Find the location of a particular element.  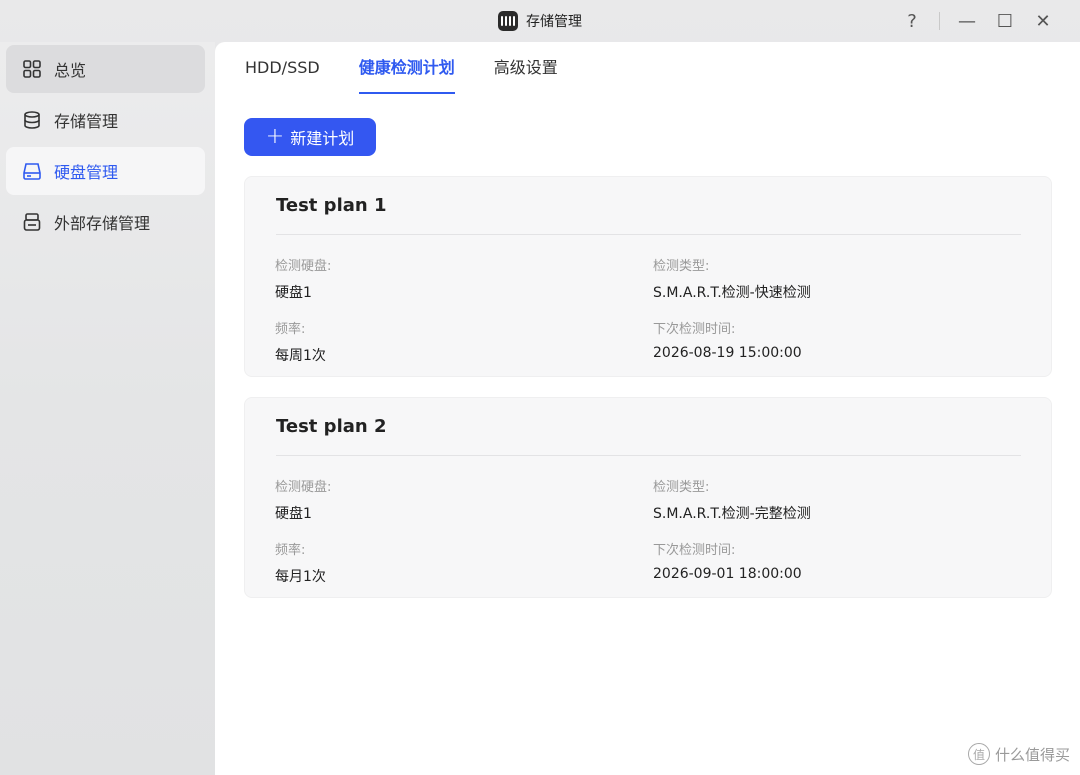

type-value: S.M.A.R.T.检测-快速检测 is located at coordinates (732, 293).